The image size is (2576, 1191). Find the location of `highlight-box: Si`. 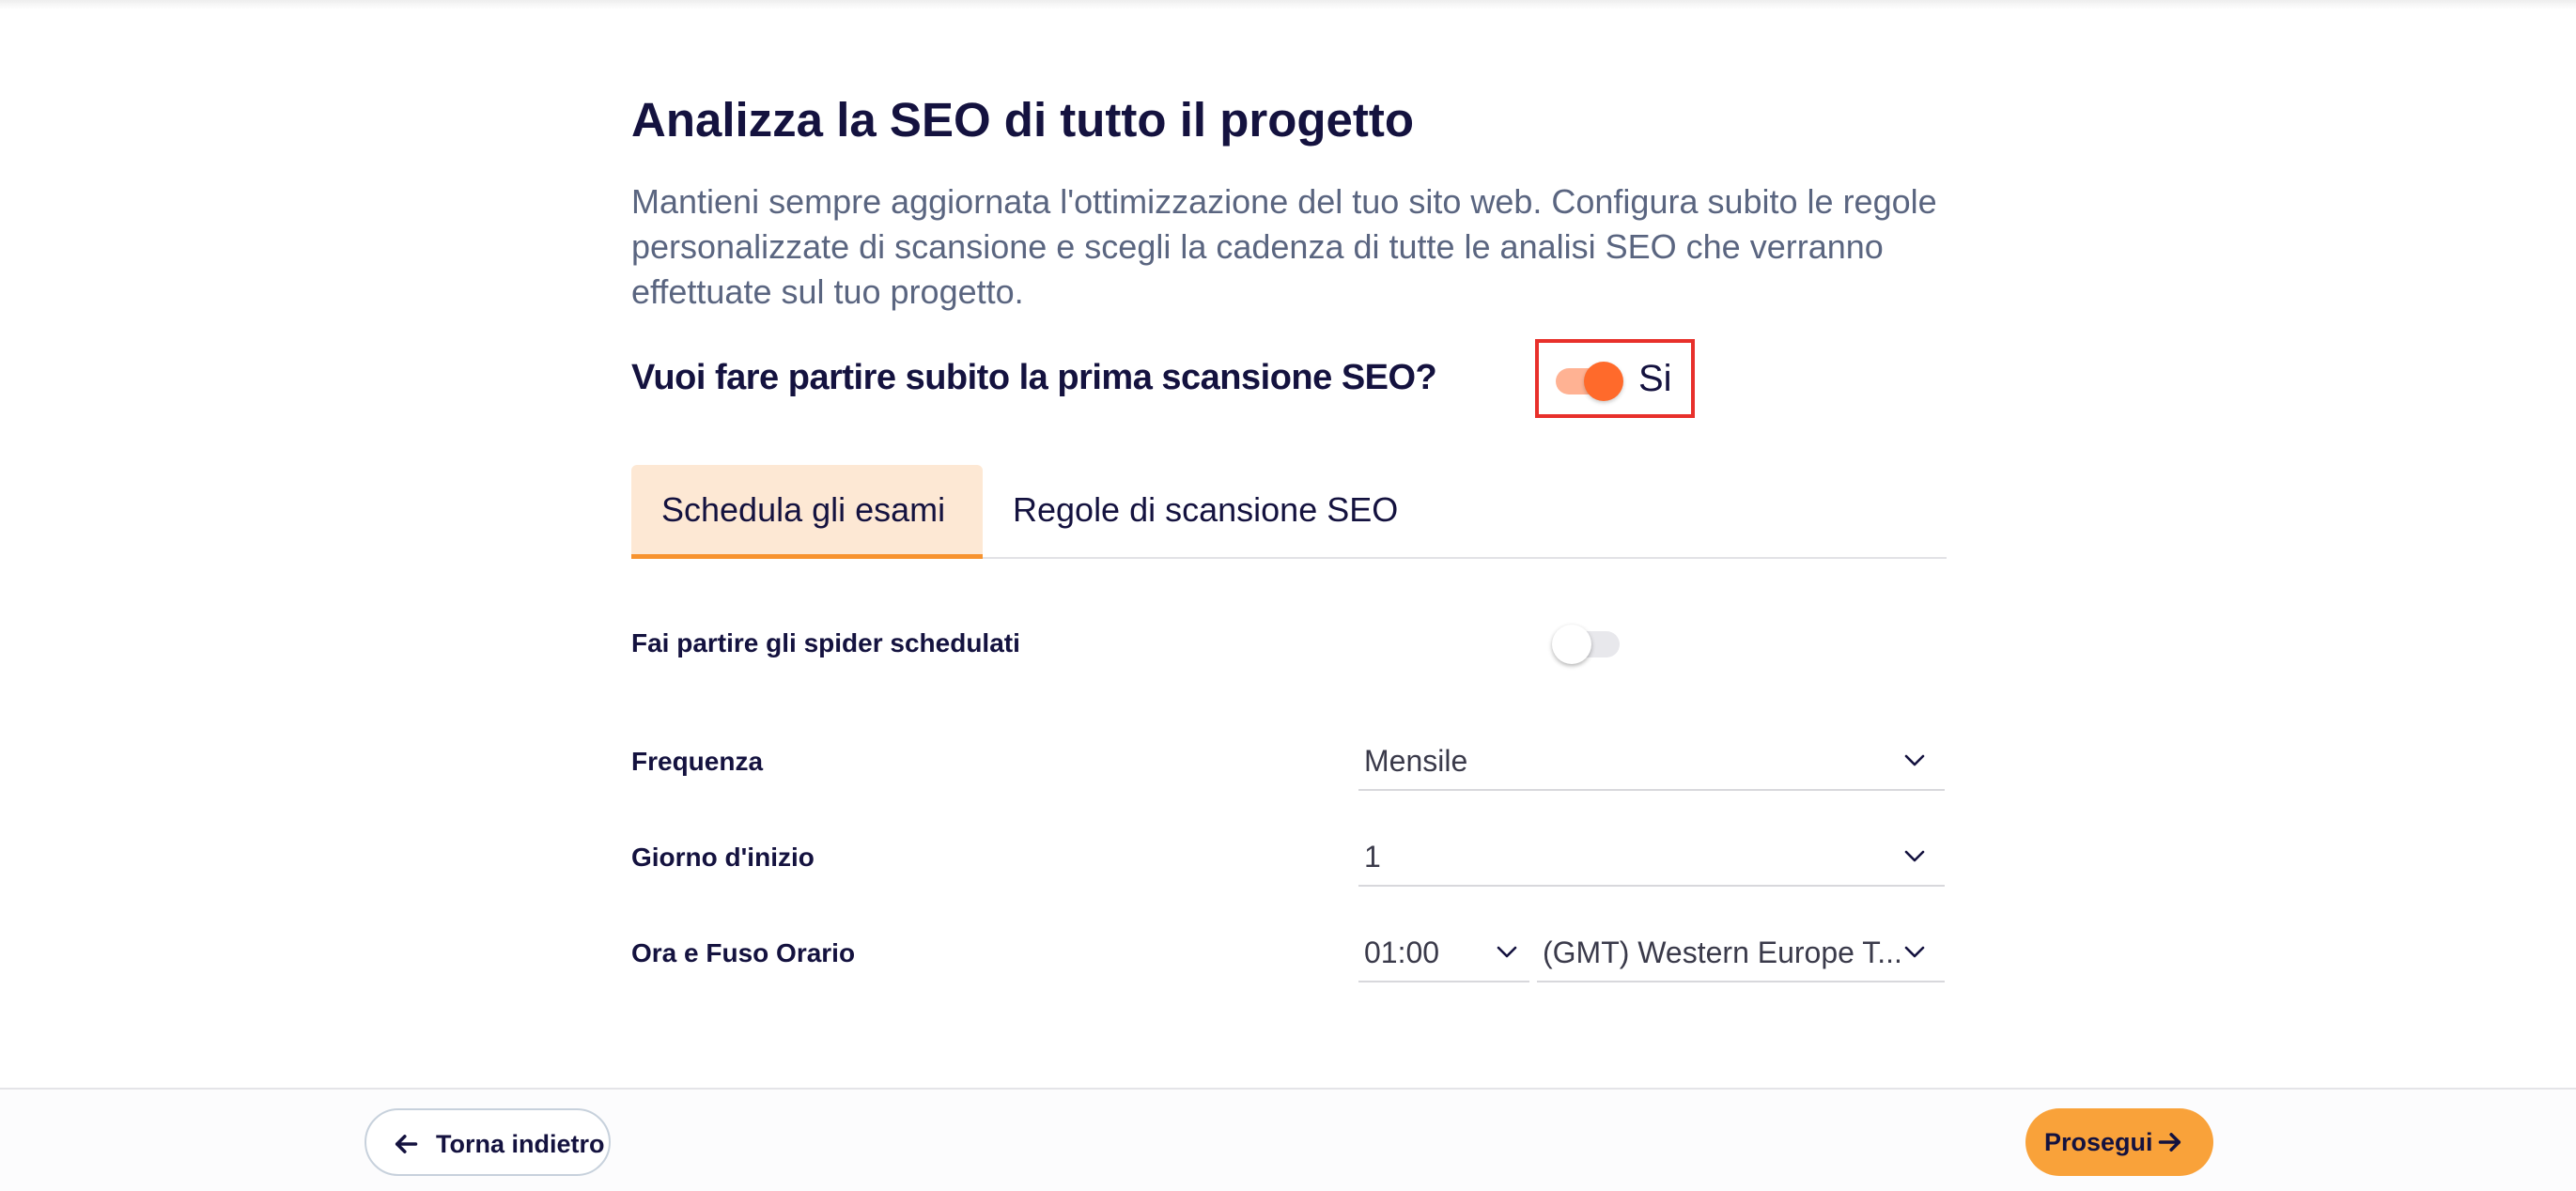

highlight-box: Si is located at coordinates (1615, 379).